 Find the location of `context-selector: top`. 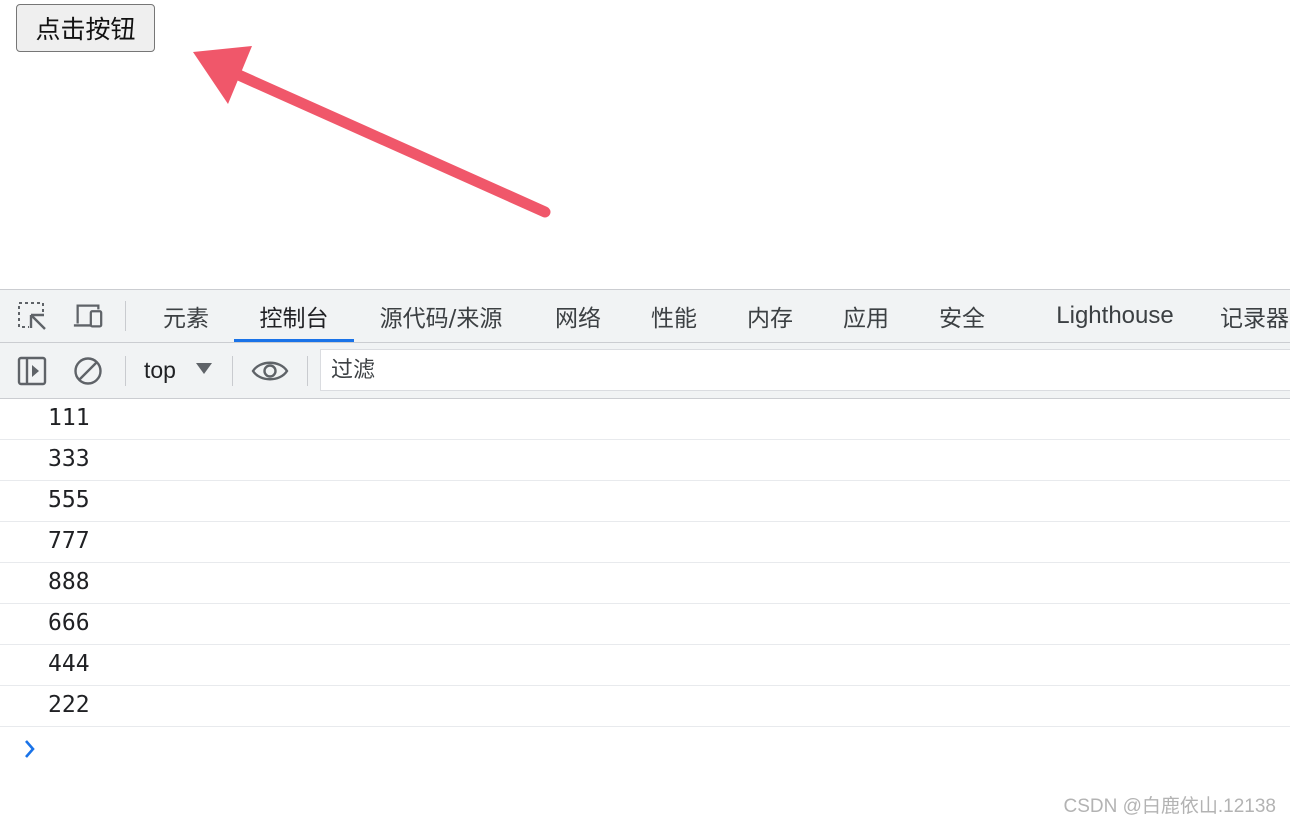

context-selector: top is located at coordinates (179, 370).